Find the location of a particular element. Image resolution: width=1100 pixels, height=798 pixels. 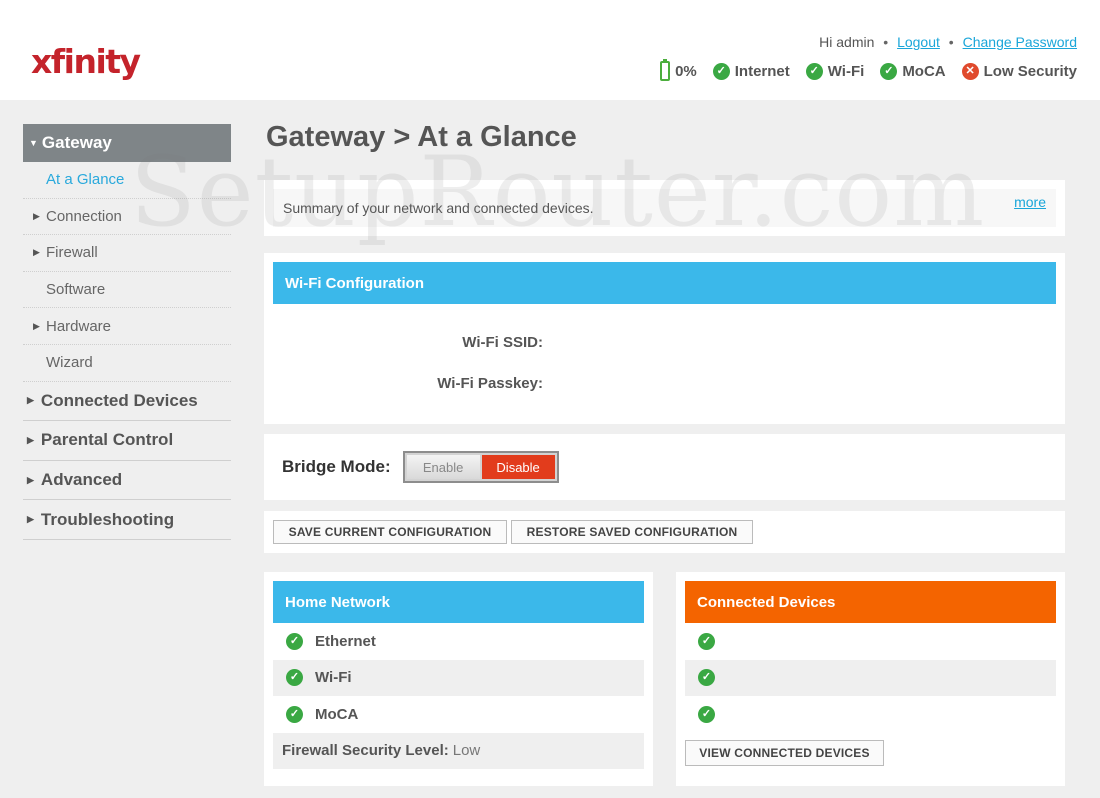

bridge-enable-button: Enable is located at coordinates (443, 467).